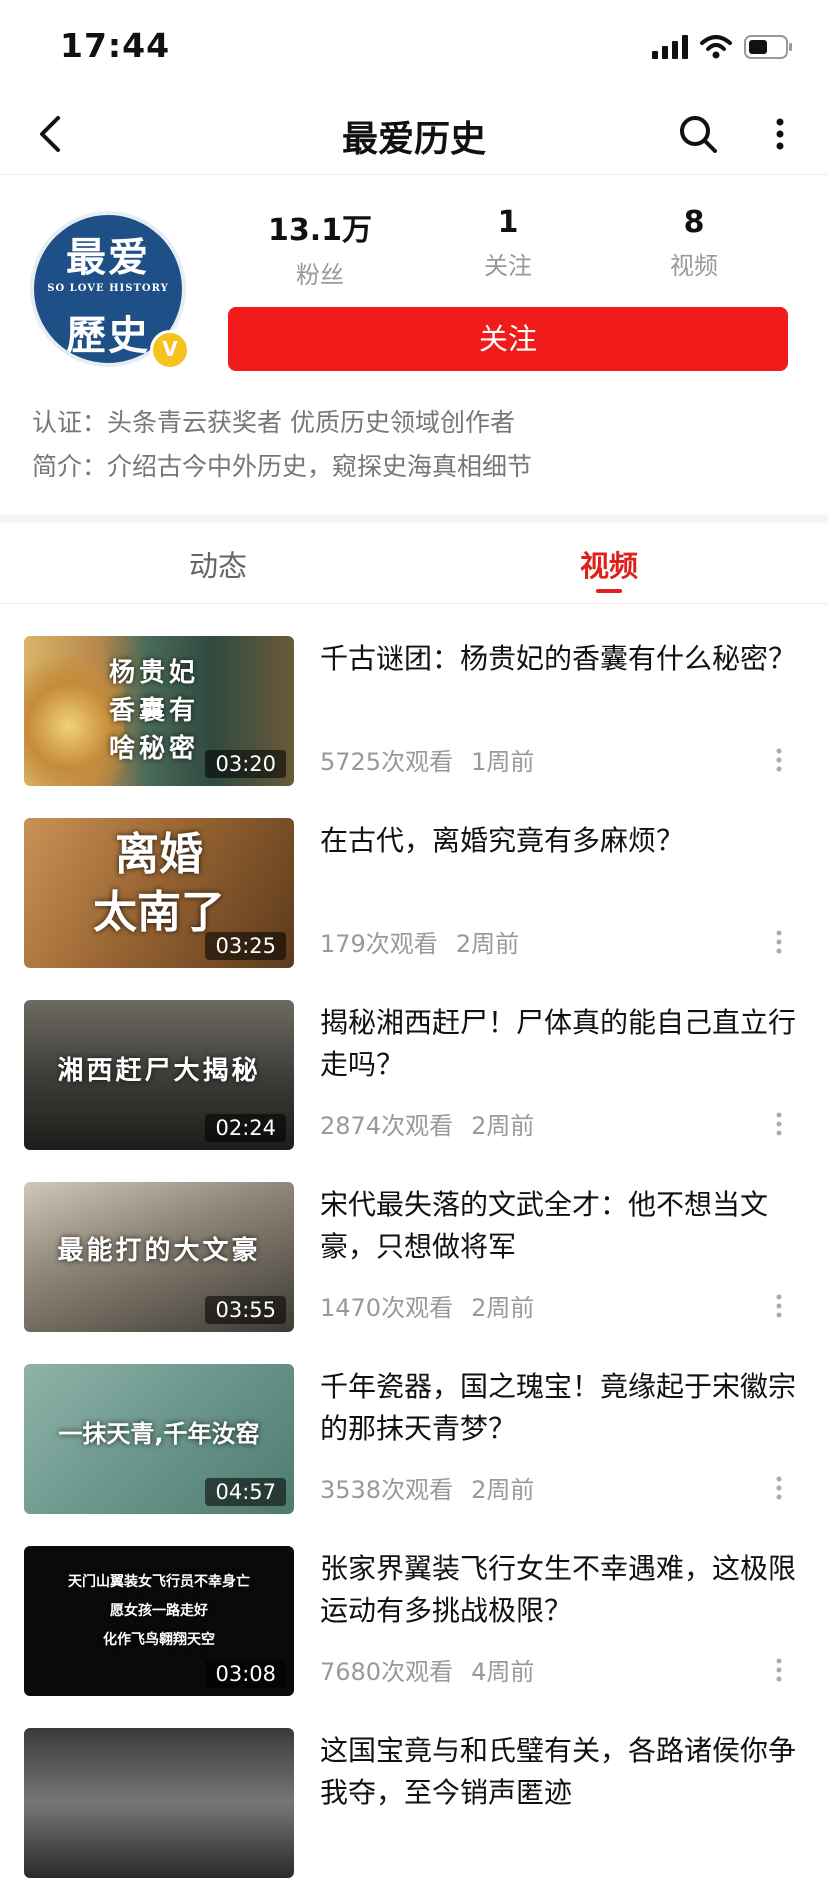  Describe the element at coordinates (245, 946) in the screenshot. I see `video-duration: 03:25` at that location.